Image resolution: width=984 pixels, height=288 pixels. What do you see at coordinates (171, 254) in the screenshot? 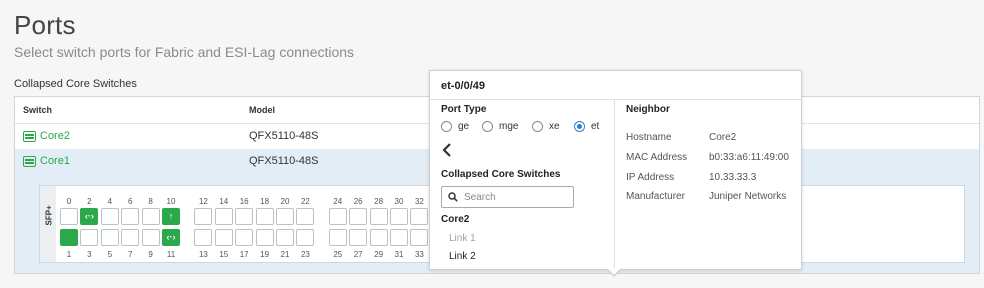
I see `port-number-11: 11` at bounding box center [171, 254].